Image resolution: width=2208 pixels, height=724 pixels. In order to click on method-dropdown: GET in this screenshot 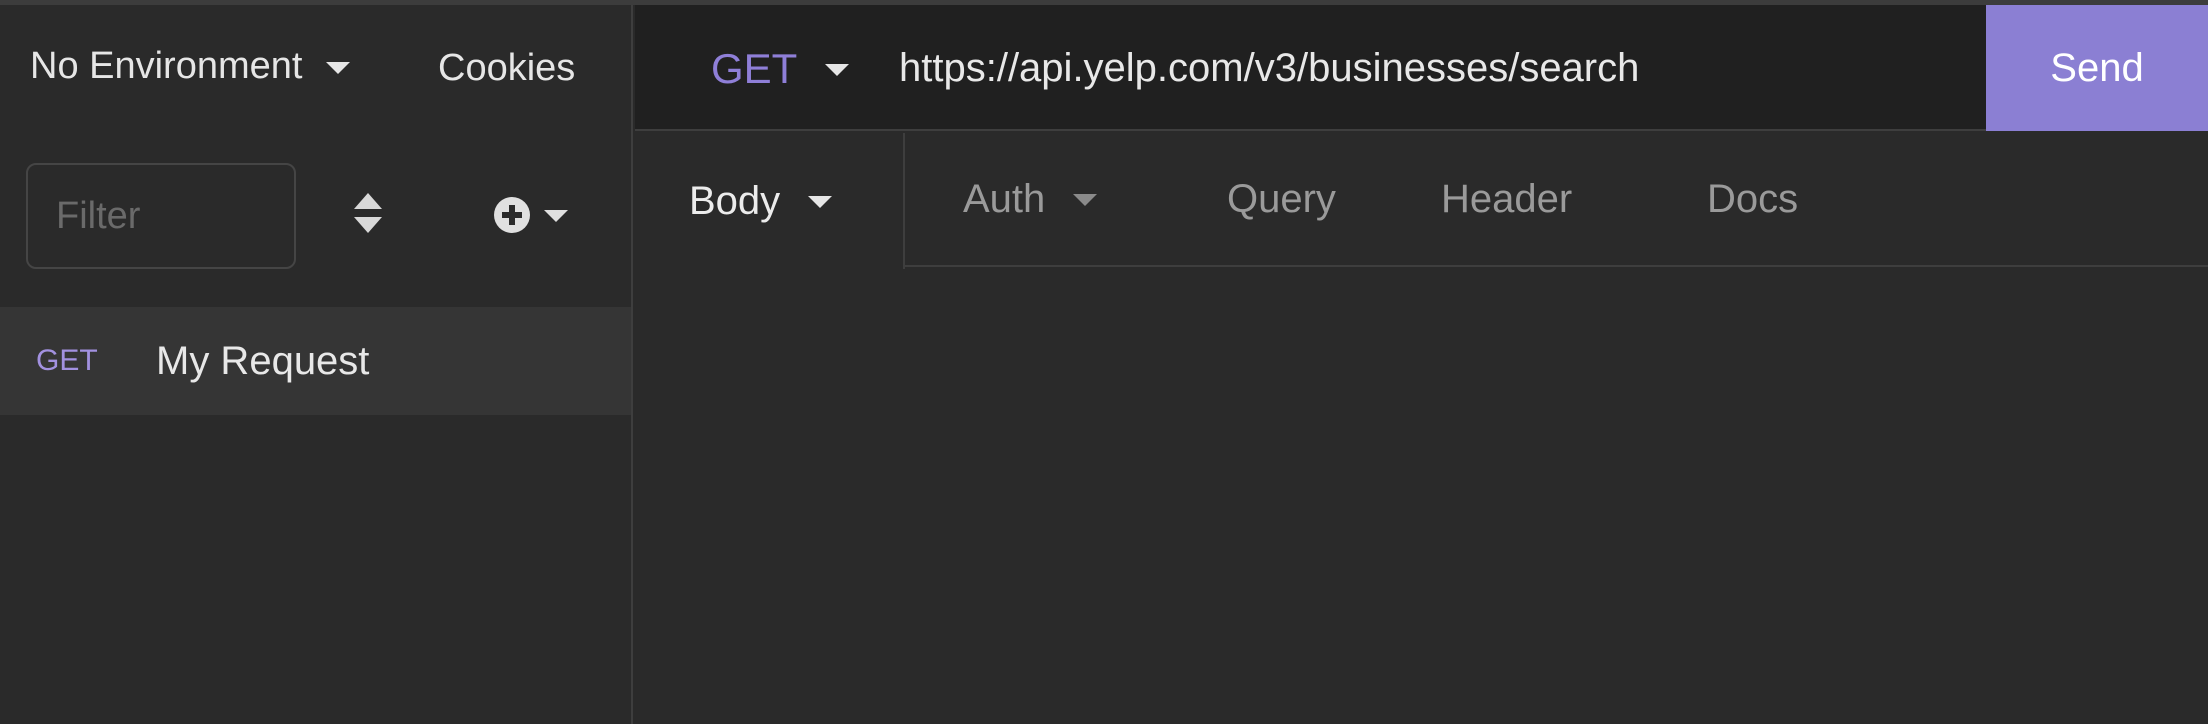, I will do `click(780, 69)`.